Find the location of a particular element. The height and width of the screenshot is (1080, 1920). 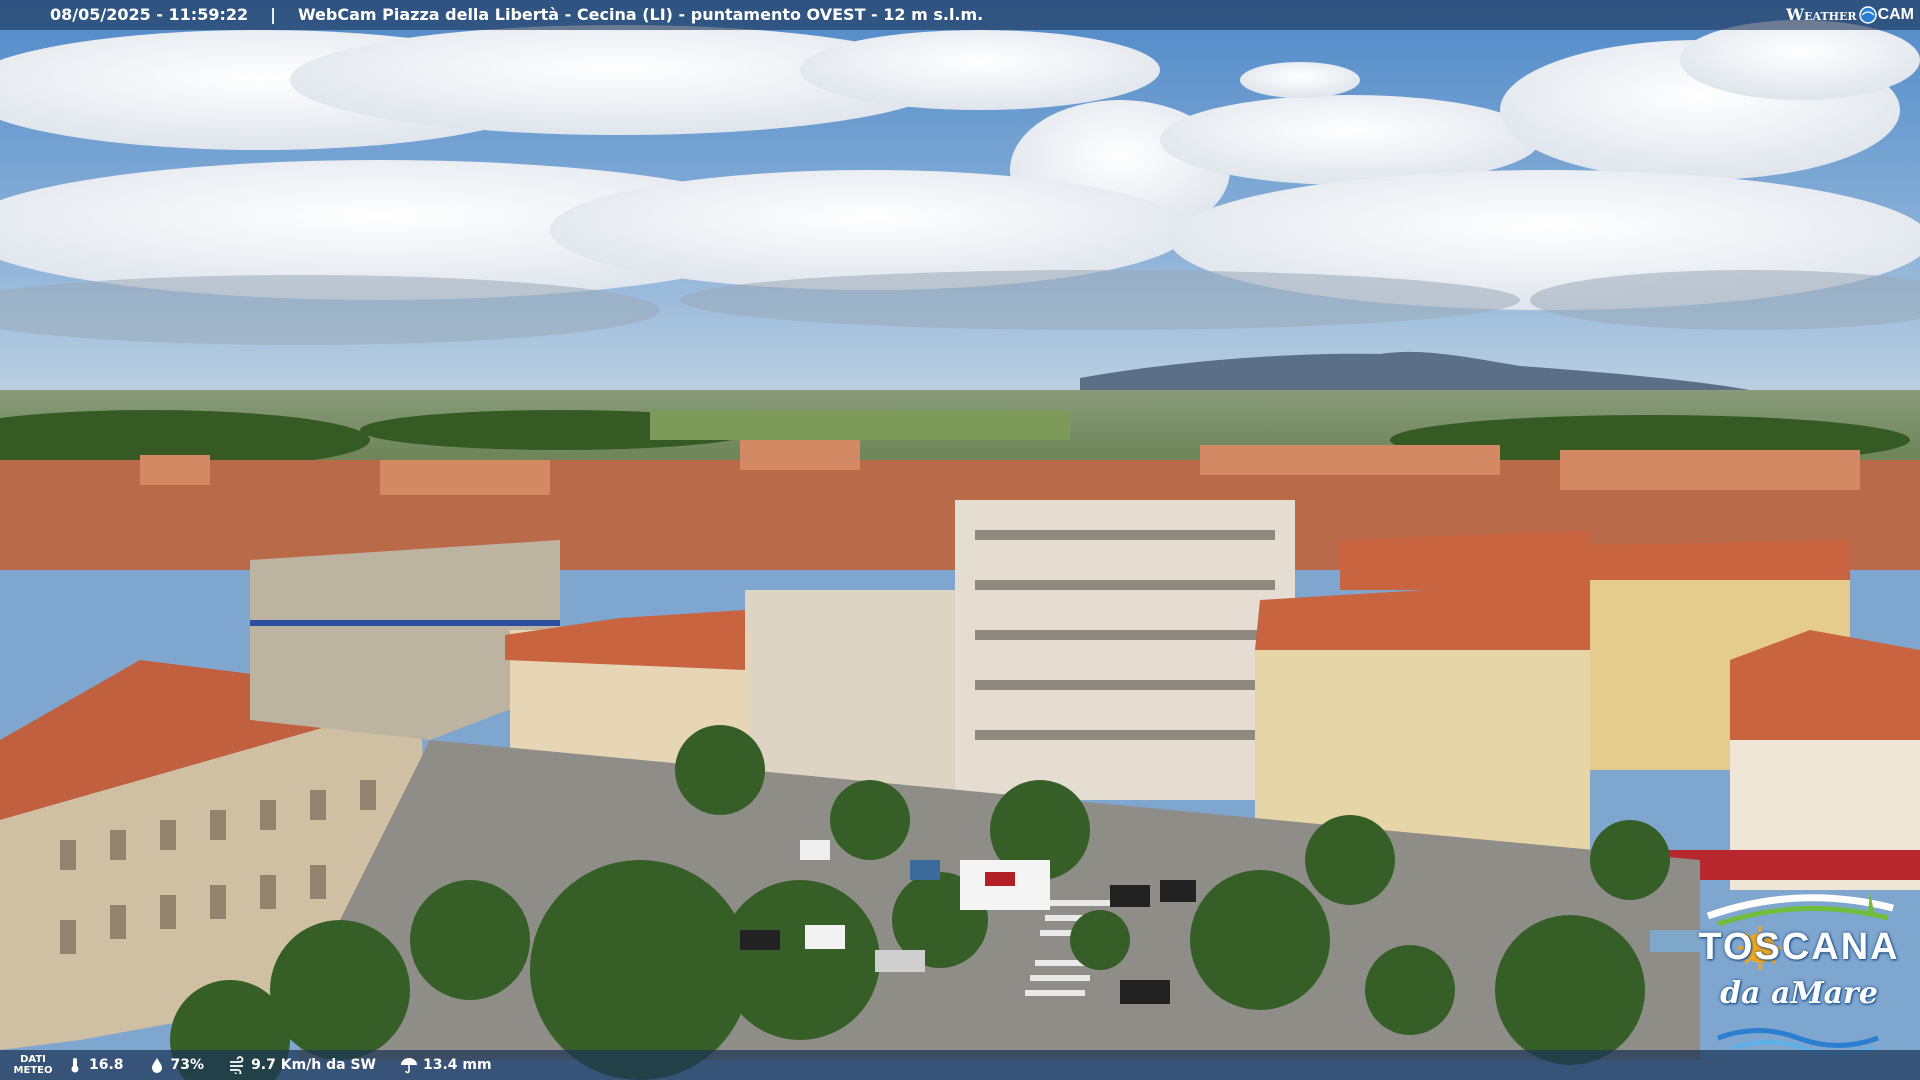

droplet-icon is located at coordinates (156, 1065).